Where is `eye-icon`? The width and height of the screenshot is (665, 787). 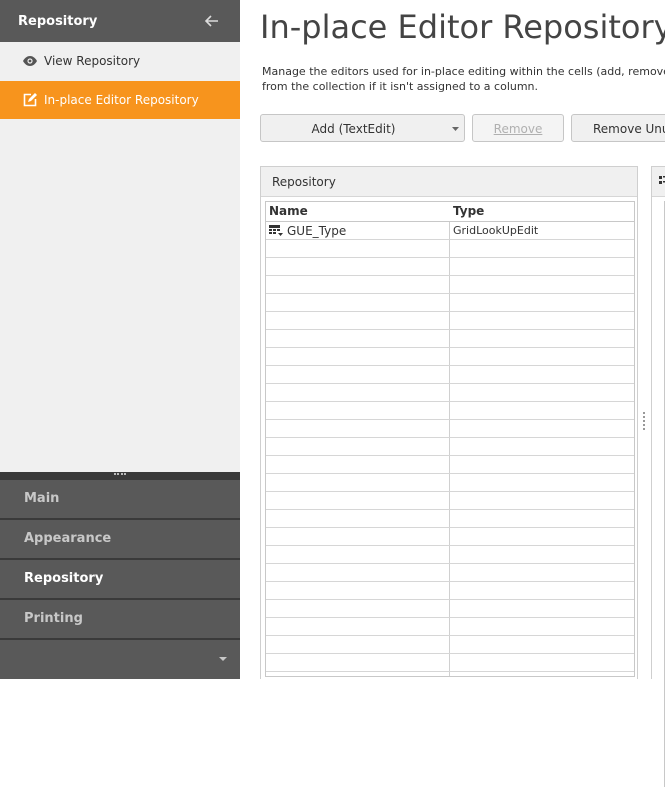 eye-icon is located at coordinates (30, 61).